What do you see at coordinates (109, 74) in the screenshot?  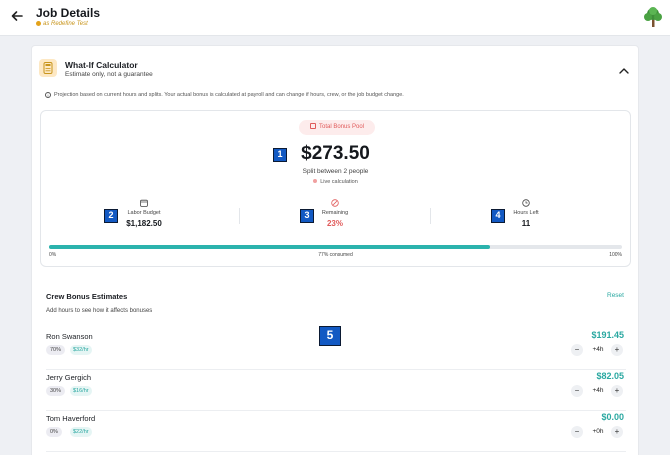 I see `calculator-subtitle: Estimate only, not a guarantee` at bounding box center [109, 74].